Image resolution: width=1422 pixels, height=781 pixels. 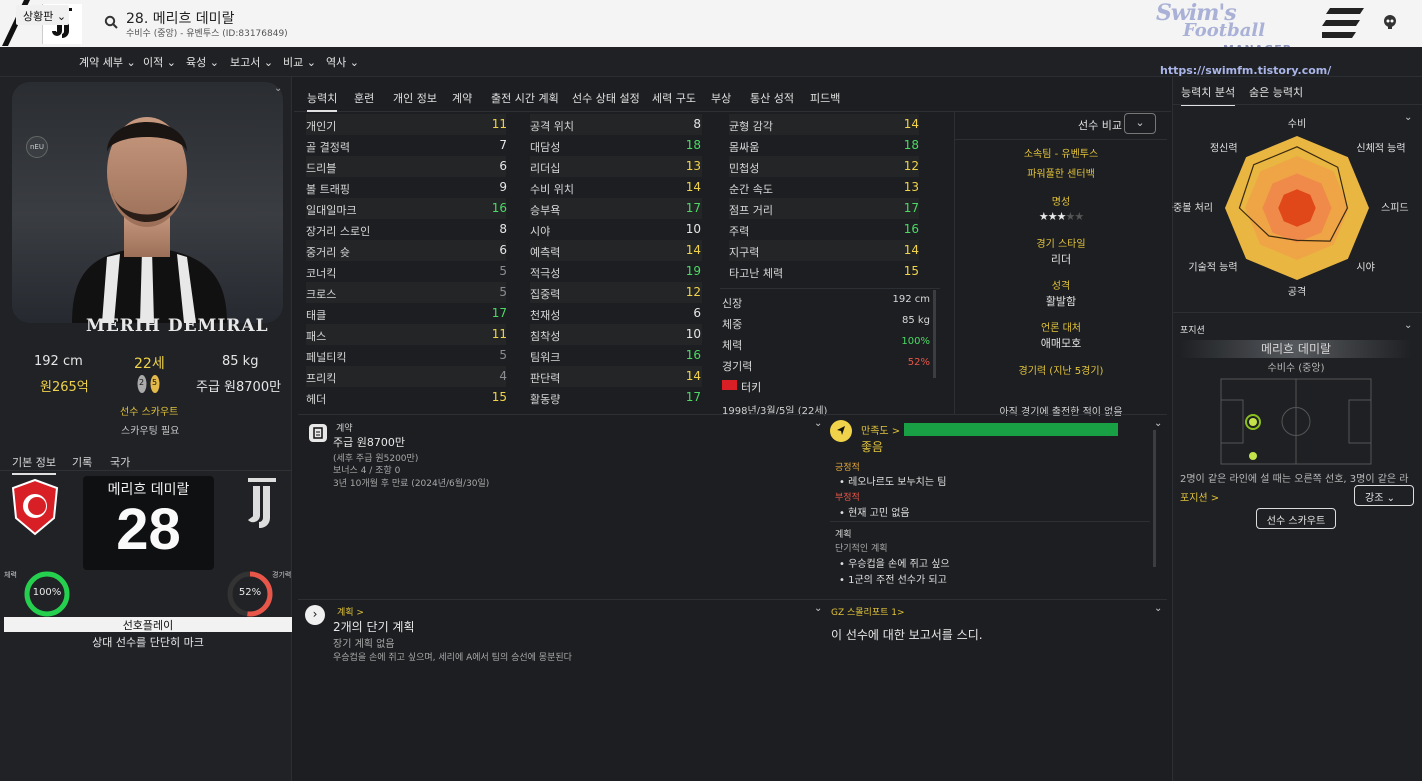 I want to click on attribute-row: 일대일마크 16, so click(x=406, y=208).